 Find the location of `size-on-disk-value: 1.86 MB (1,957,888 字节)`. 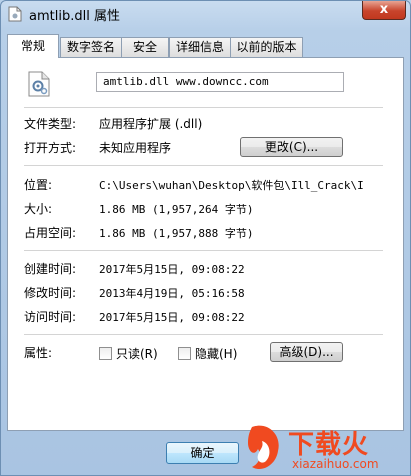

size-on-disk-value: 1.86 MB (1,957,888 字节) is located at coordinates (176, 233).